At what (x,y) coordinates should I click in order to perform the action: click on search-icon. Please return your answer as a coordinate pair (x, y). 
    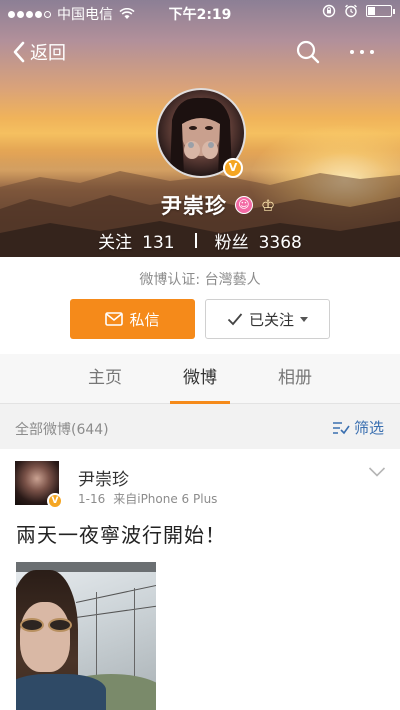
    Looking at the image, I should click on (308, 52).